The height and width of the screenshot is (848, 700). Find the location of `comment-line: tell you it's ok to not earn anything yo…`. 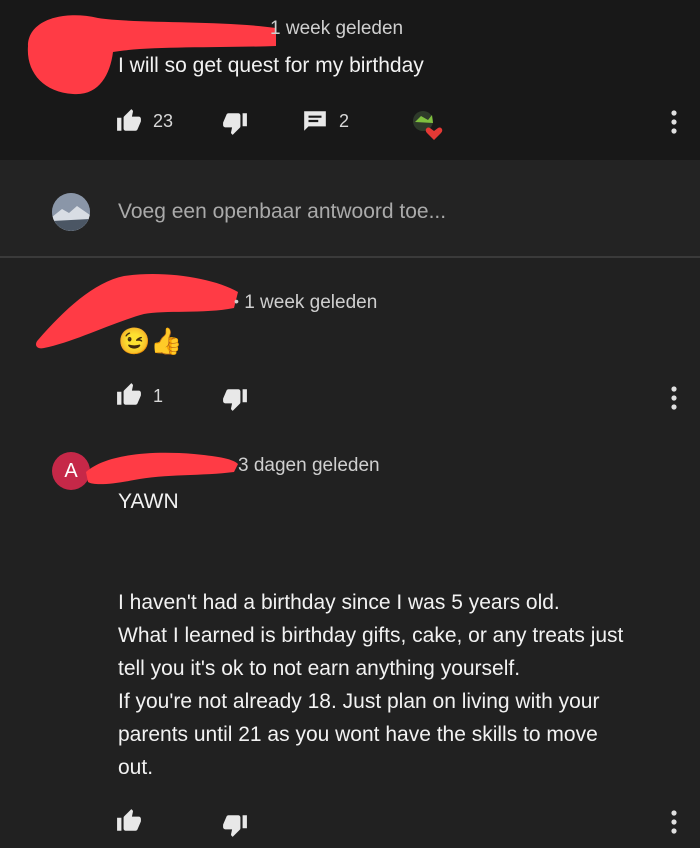

comment-line: tell you it's ok to not earn anything yo… is located at coordinates (319, 668).